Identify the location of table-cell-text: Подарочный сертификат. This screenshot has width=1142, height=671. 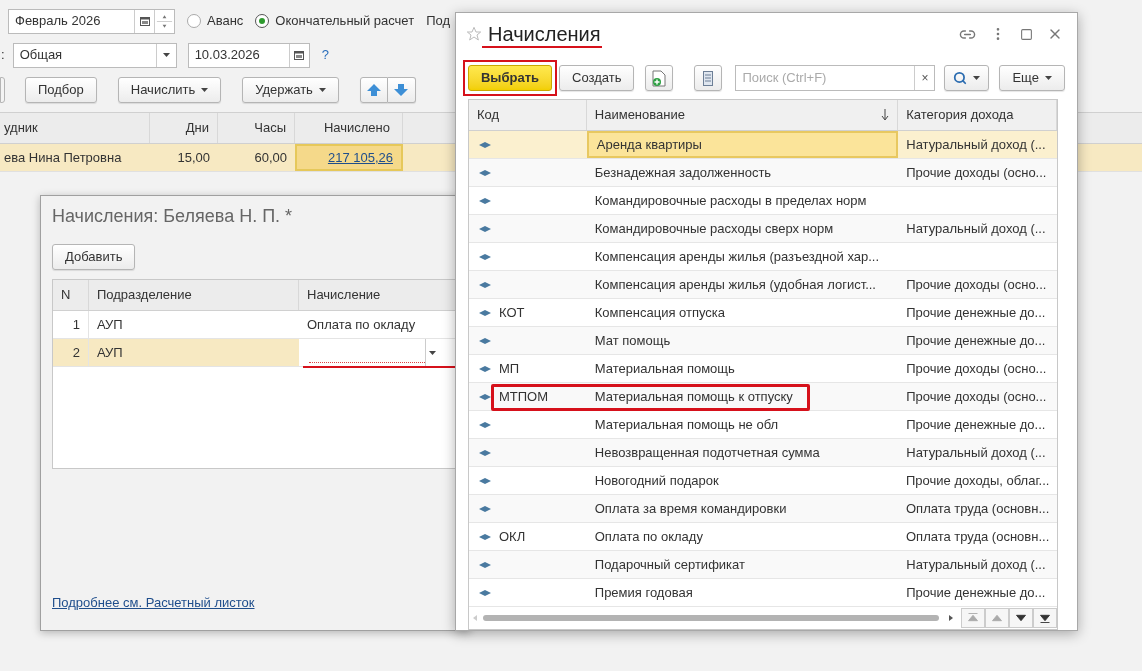
(669, 564).